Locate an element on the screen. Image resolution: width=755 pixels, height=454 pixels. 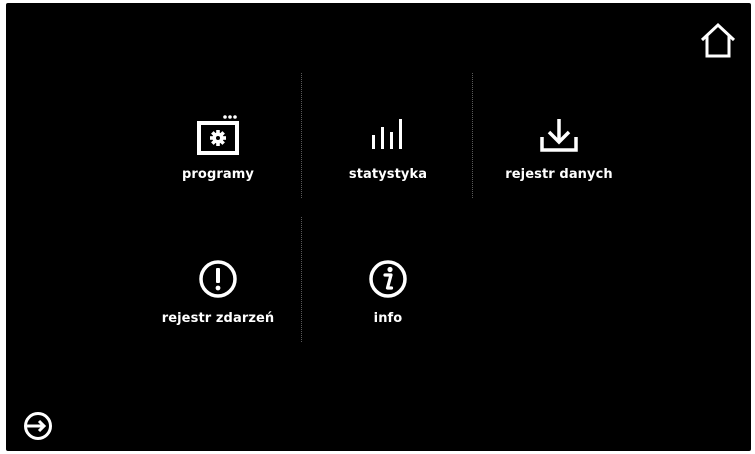
menu-item-label: statystyka is located at coordinates (388, 174).